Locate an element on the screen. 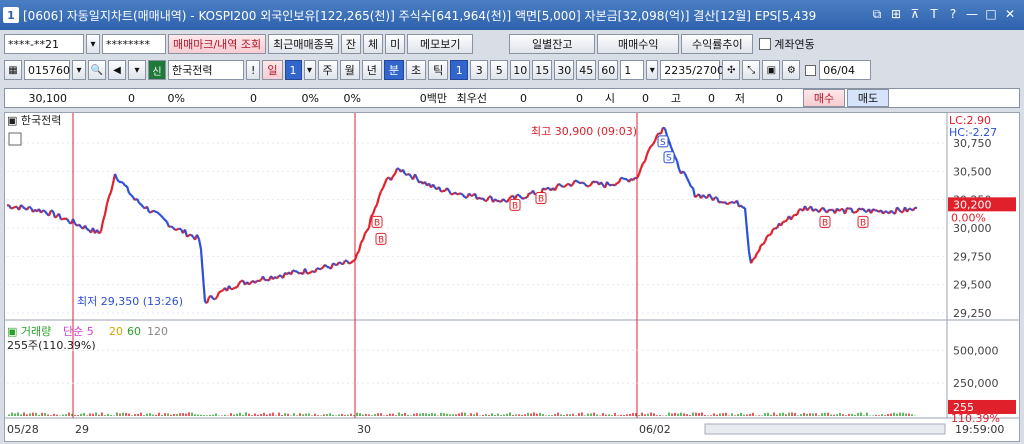 This screenshot has width=1024, height=444. code-field: 015760 is located at coordinates (47, 70).